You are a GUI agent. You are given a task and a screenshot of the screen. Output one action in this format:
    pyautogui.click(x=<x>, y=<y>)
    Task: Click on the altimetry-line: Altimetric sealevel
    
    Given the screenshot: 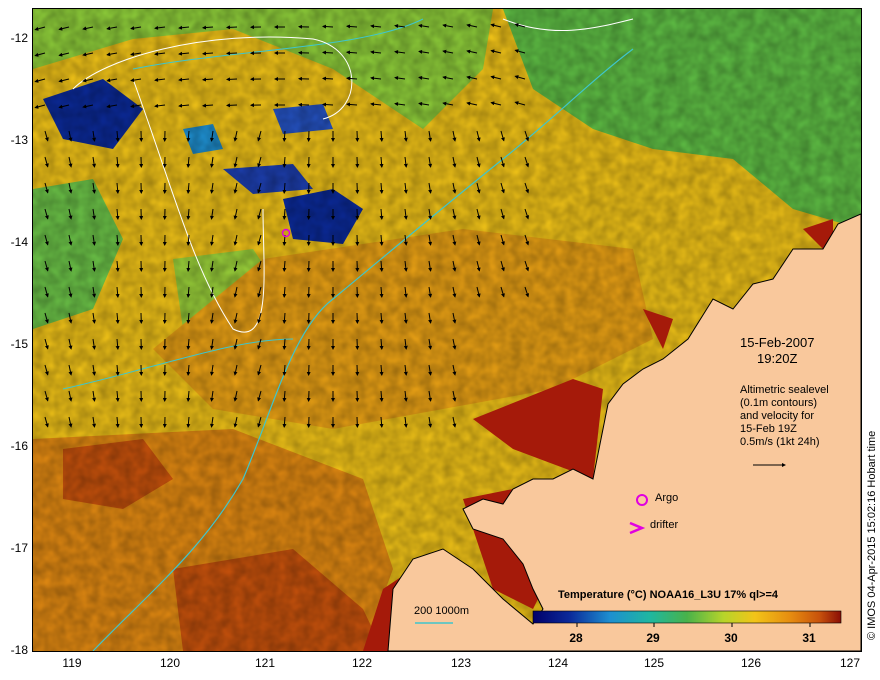 What is the action you would take?
    pyautogui.click(x=784, y=390)
    